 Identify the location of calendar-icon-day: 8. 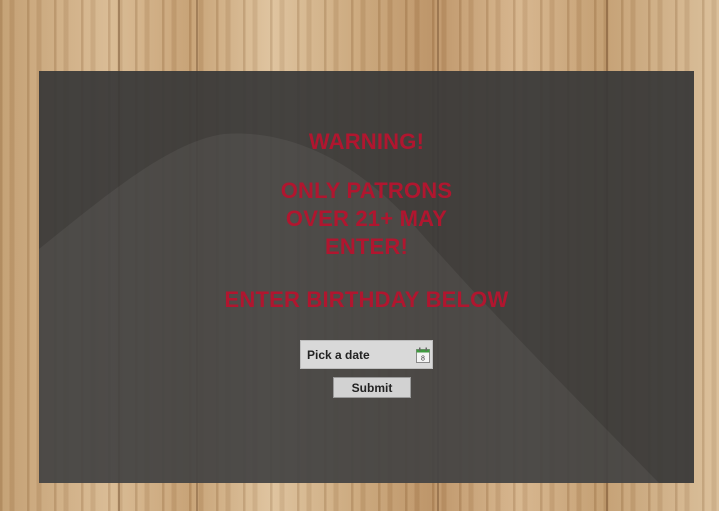
(423, 359).